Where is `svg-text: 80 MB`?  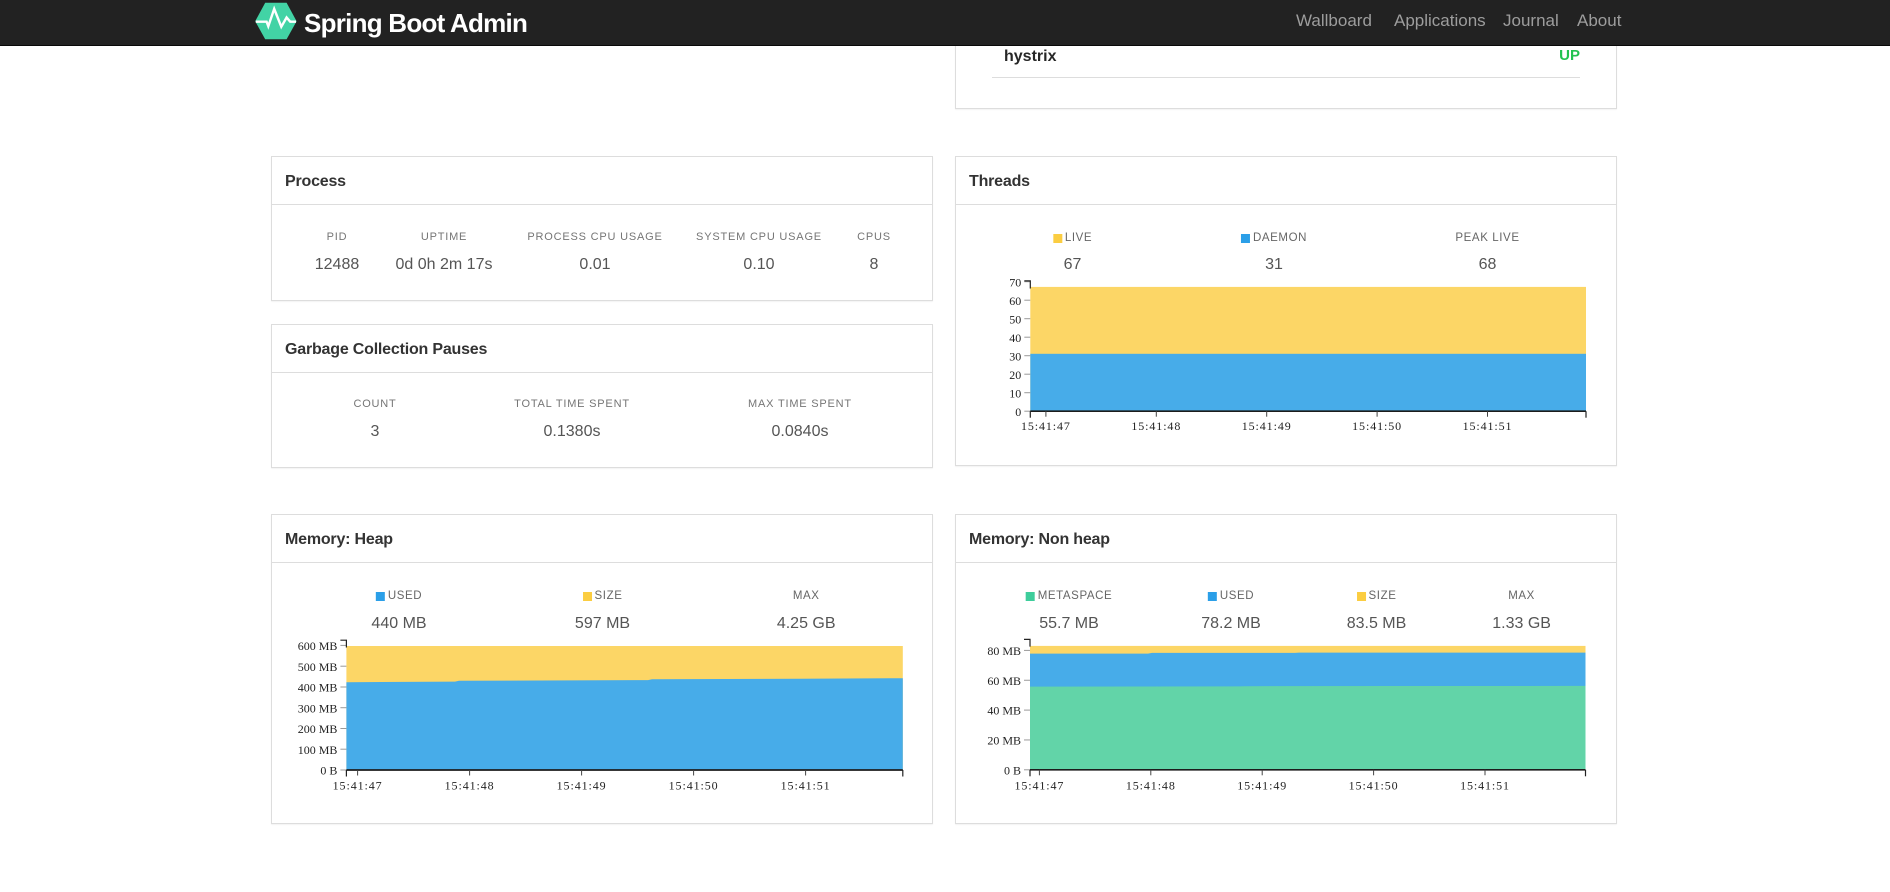 svg-text: 80 MB is located at coordinates (1004, 651).